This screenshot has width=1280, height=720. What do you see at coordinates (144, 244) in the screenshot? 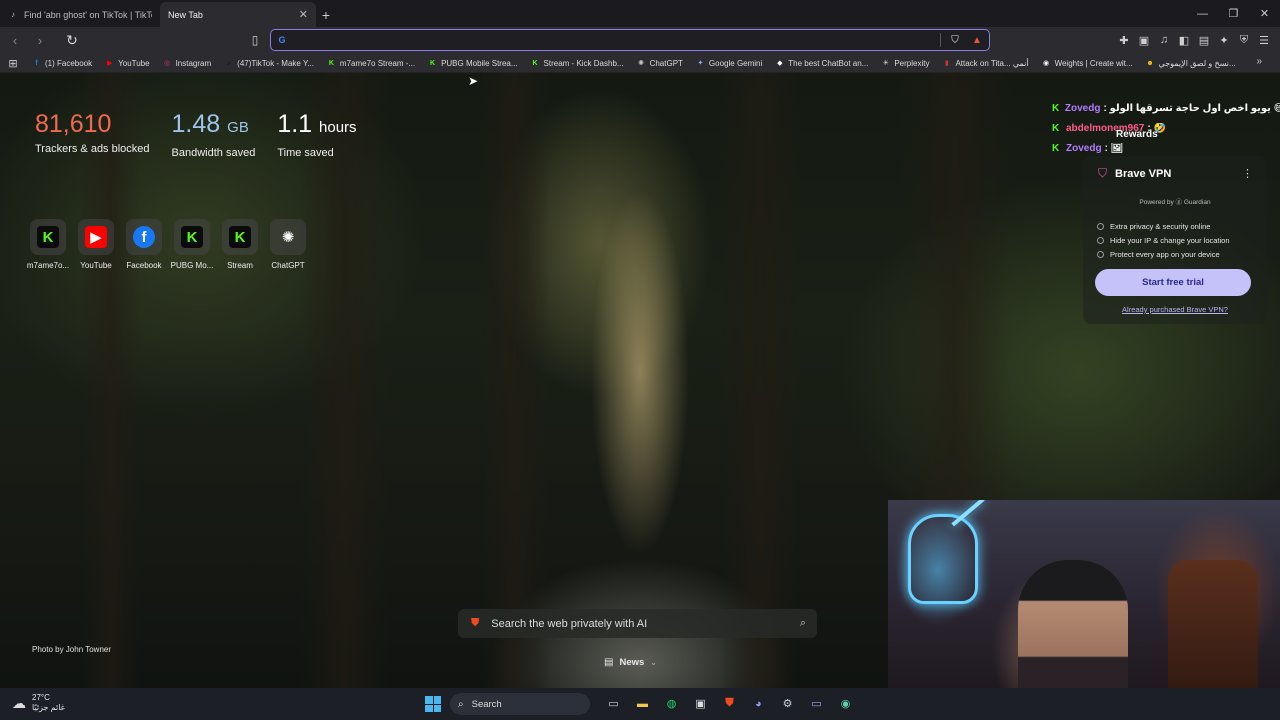
I see `top-site-tile: f Facebook` at bounding box center [144, 244].